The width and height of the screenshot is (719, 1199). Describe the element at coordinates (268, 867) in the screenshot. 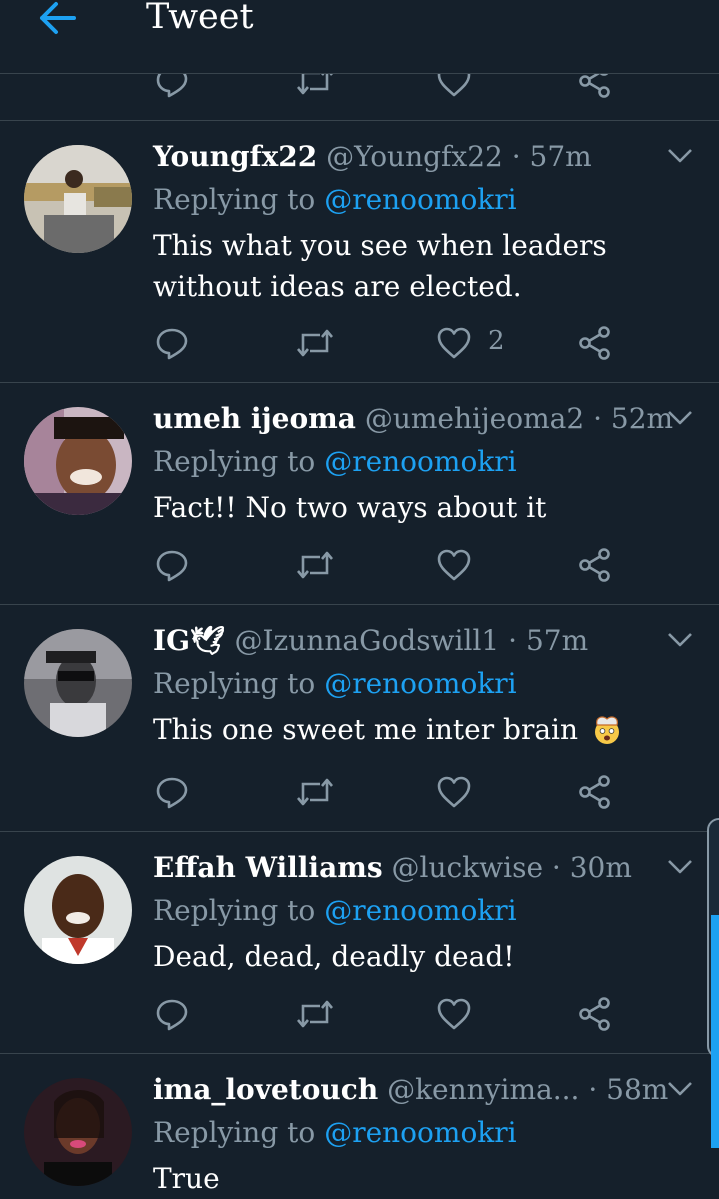

I see `display-name: Effah Williams` at that location.